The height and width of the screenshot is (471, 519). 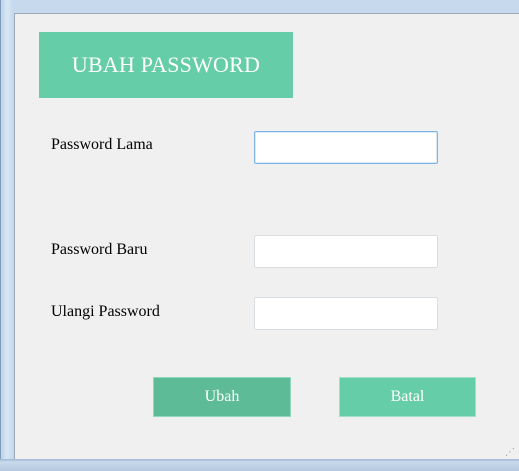 I want to click on old-password-field, so click(x=346, y=147).